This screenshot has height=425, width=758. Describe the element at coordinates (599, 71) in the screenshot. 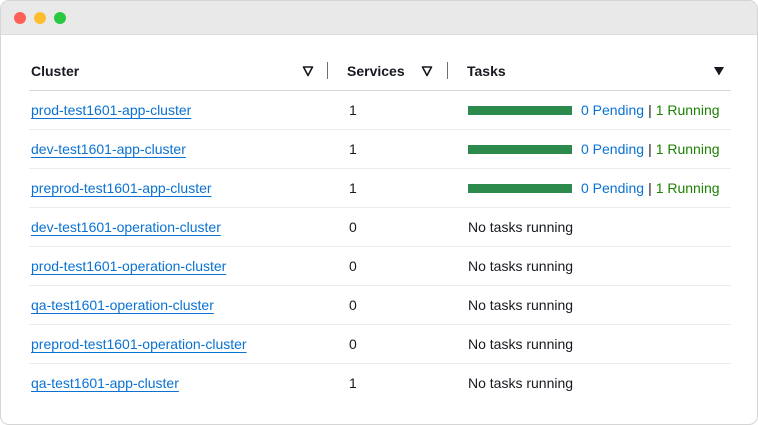

I see `column-header-tasks: Tasks` at that location.